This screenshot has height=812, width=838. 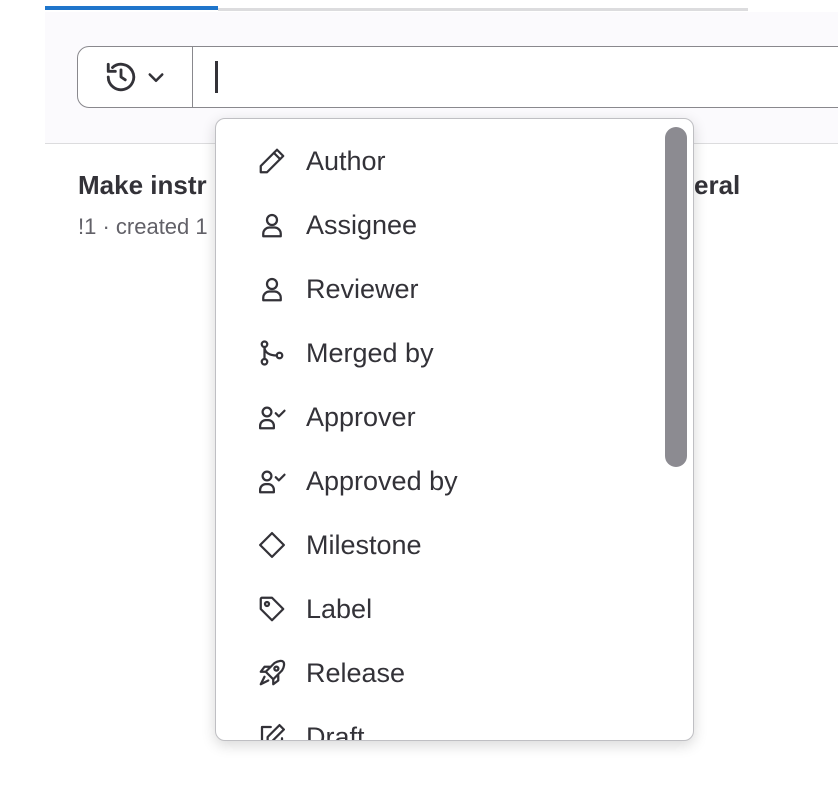 I want to click on rocket-icon, so click(x=272, y=673).